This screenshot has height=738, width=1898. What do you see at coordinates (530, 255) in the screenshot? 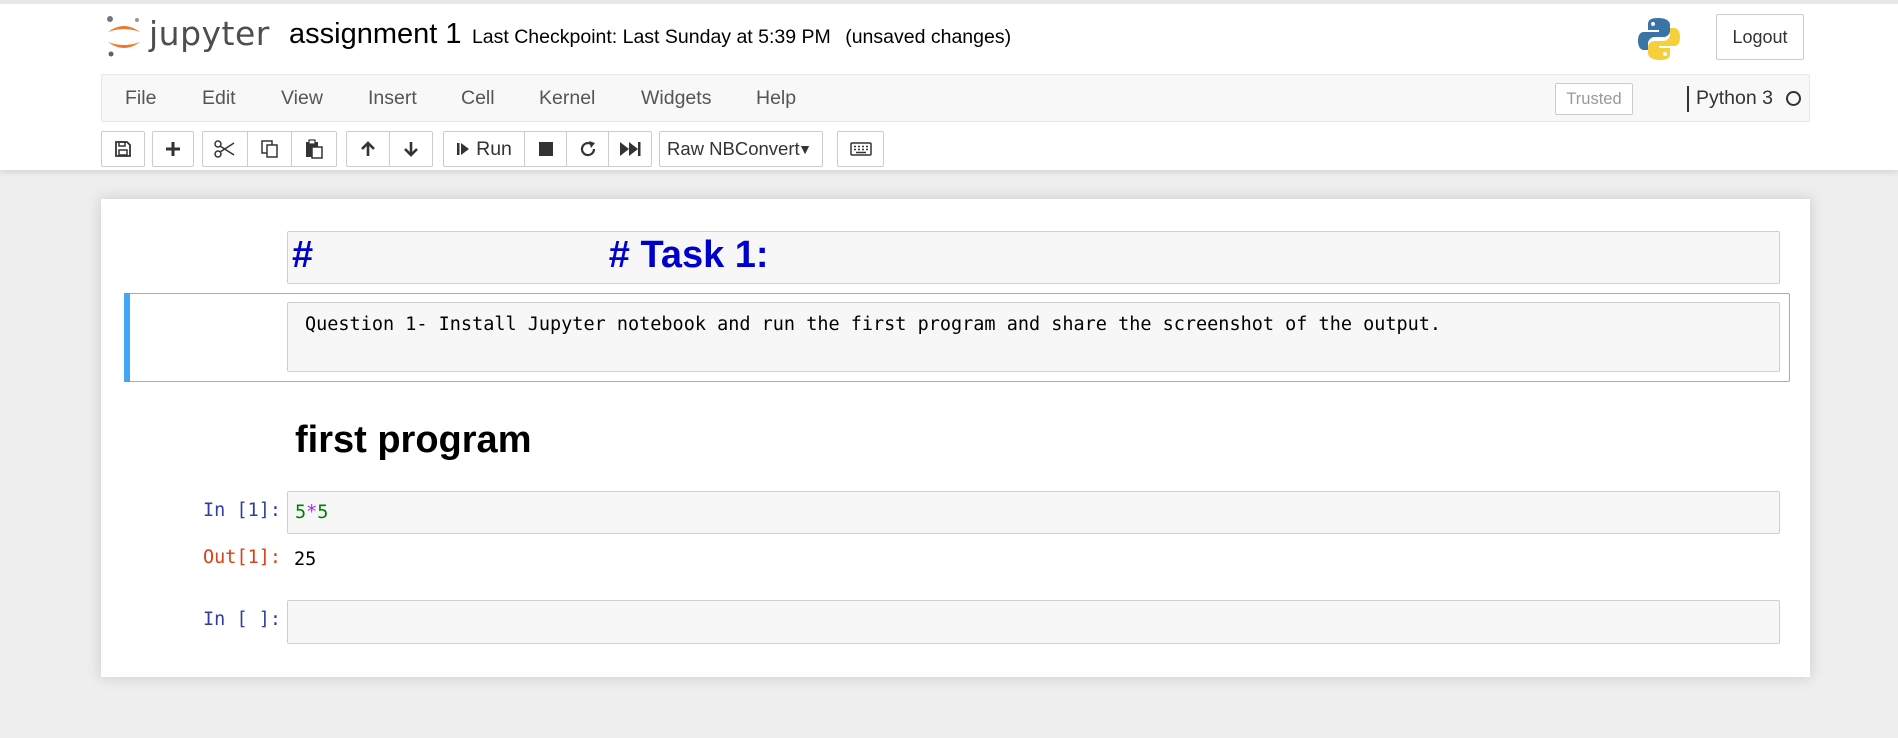
I see `markdown-cell-text: # # Task 1:` at bounding box center [530, 255].